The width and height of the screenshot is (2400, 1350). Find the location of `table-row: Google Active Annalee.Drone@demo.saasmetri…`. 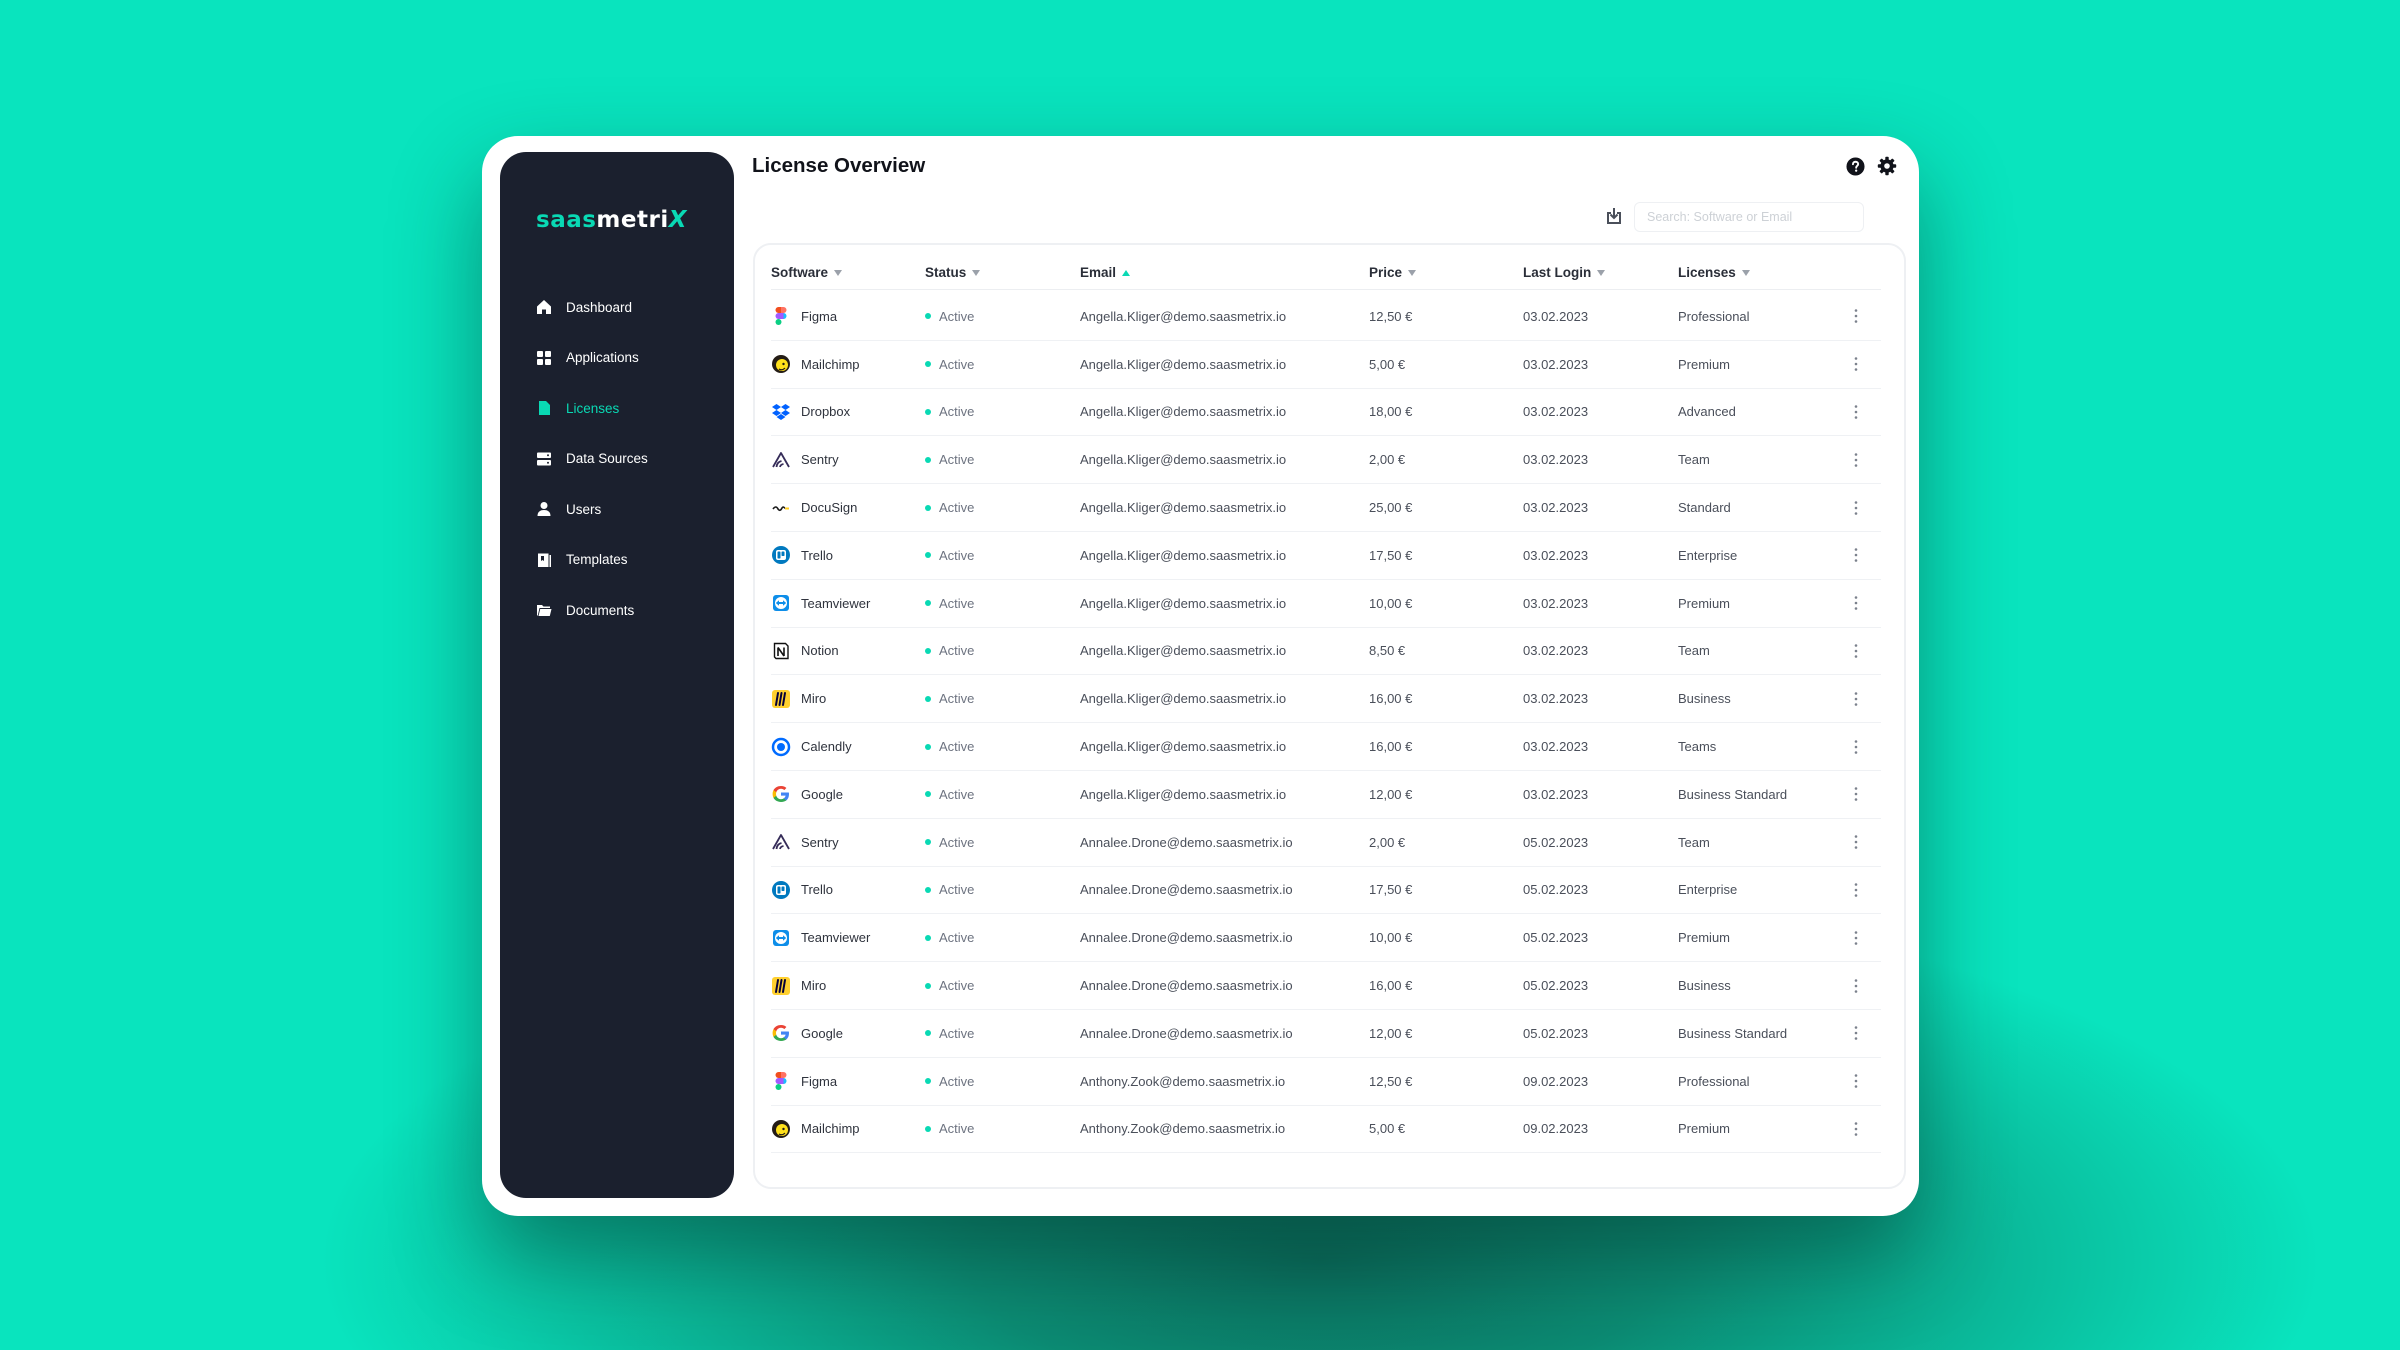

table-row: Google Active Annalee.Drone@demo.saasmetri… is located at coordinates (1326, 1034).